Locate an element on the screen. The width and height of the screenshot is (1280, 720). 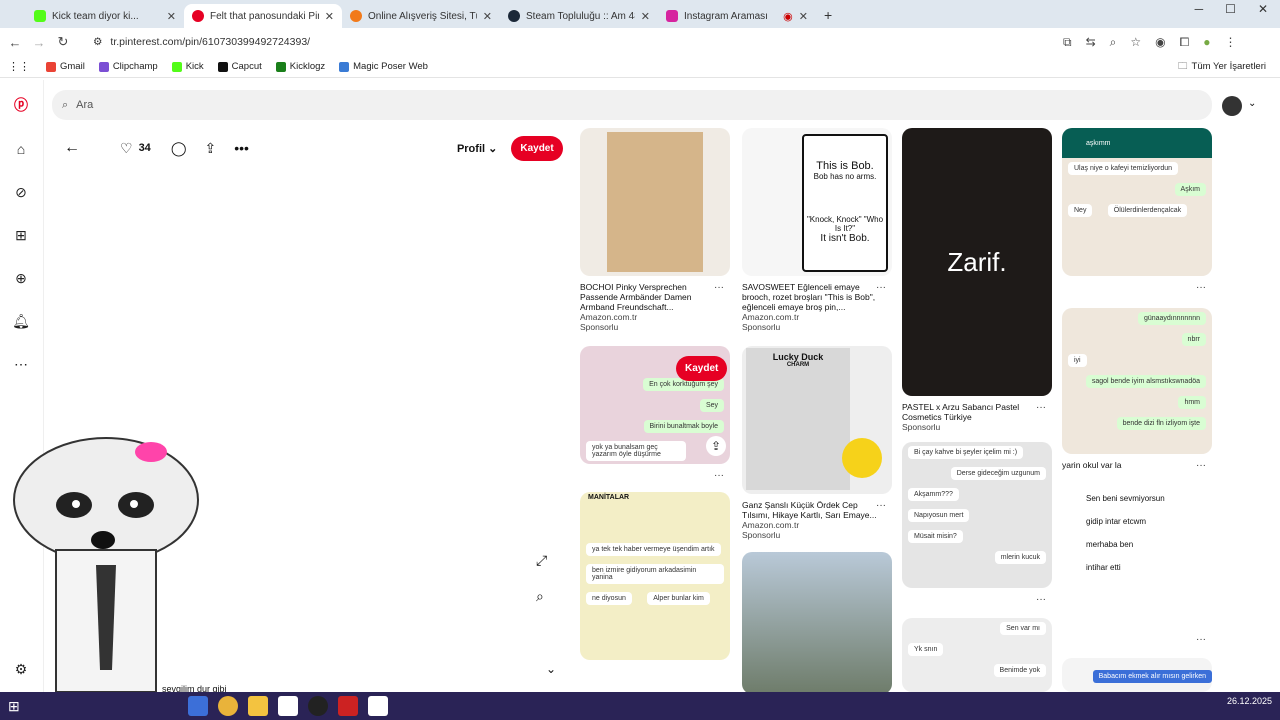
pin-card: Sen var mı Yk snın Benimde yok is located at coordinates (978, 655).